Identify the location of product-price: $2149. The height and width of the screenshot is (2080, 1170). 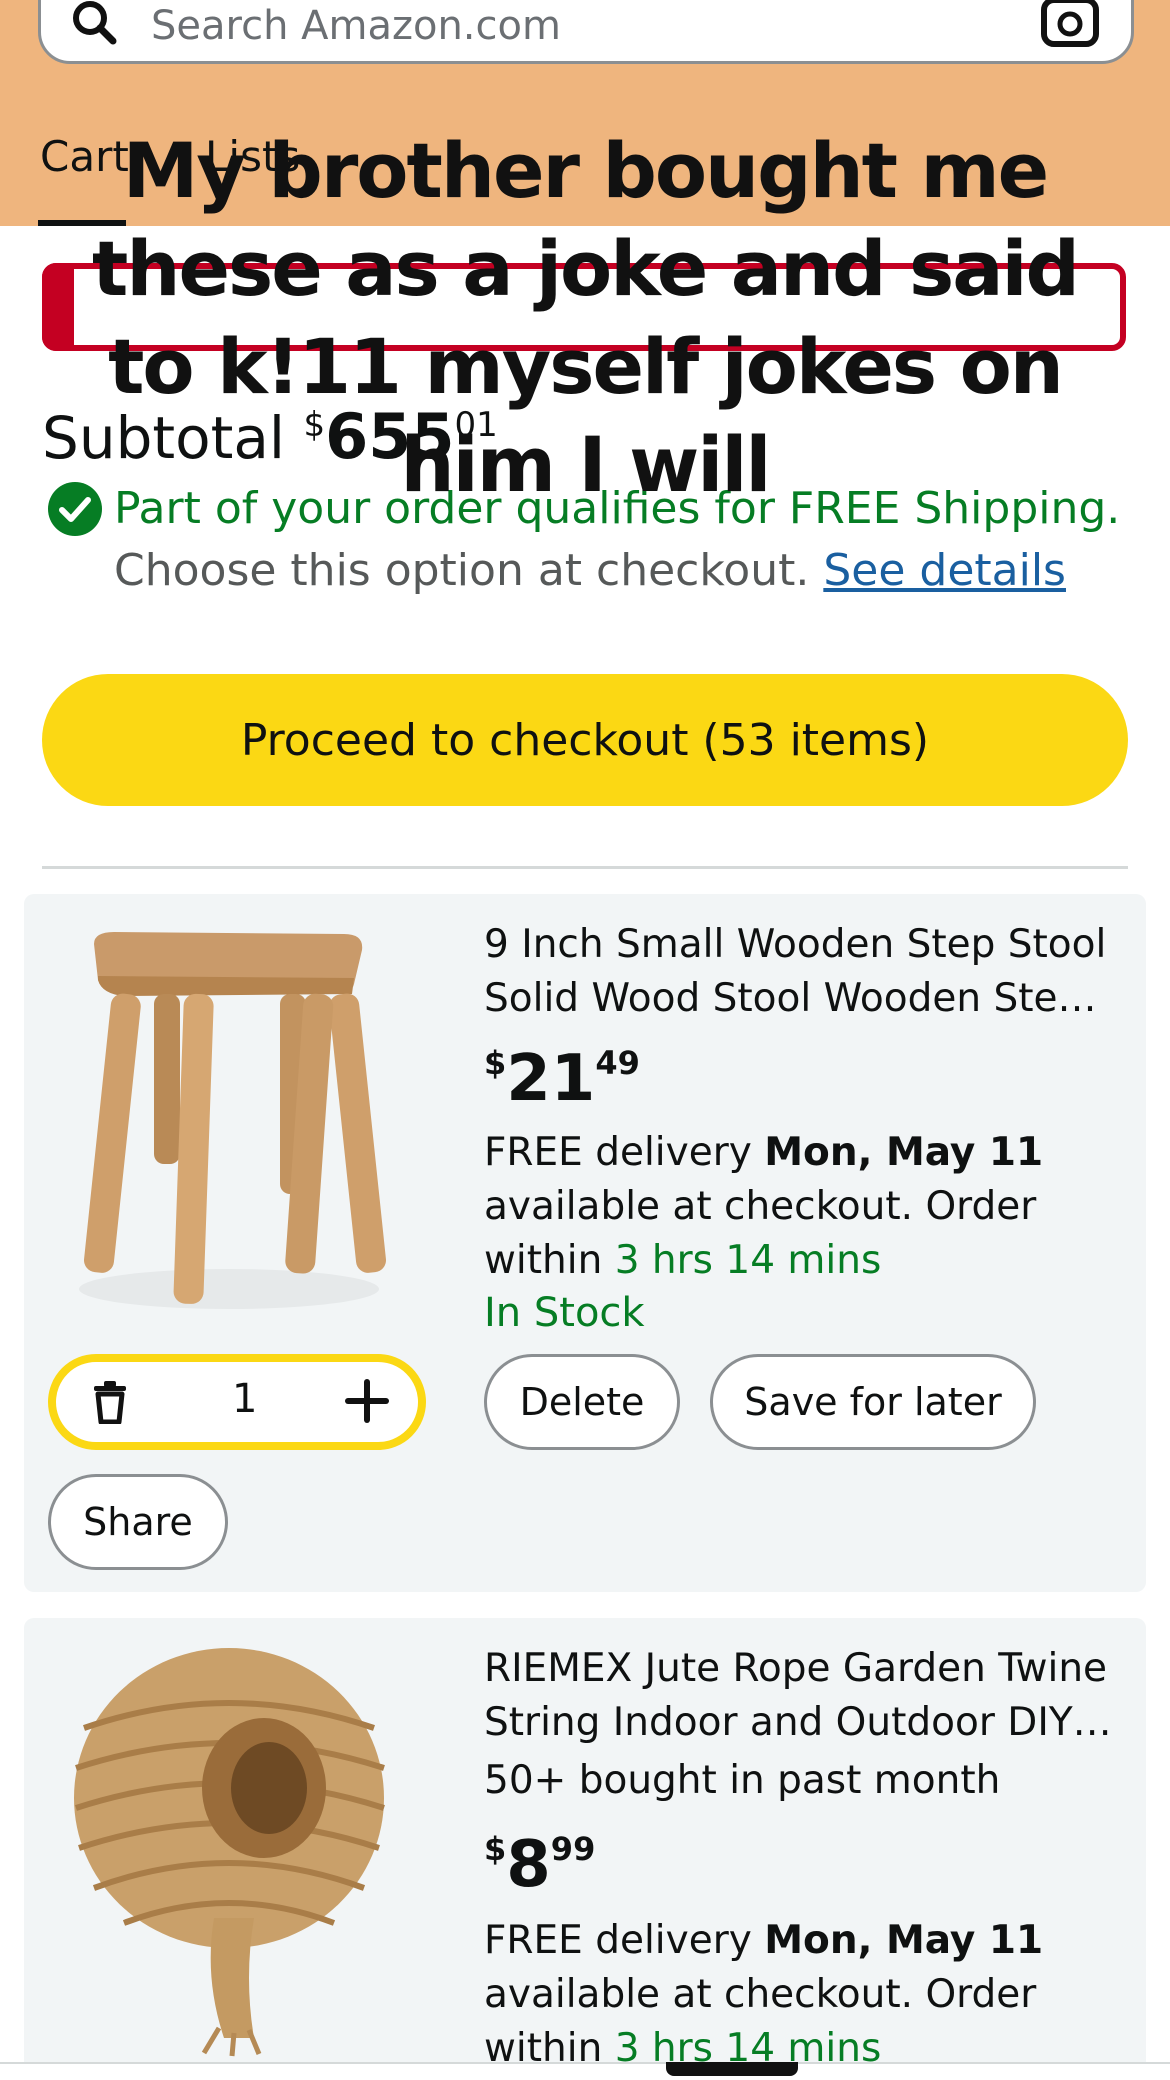
(562, 1079).